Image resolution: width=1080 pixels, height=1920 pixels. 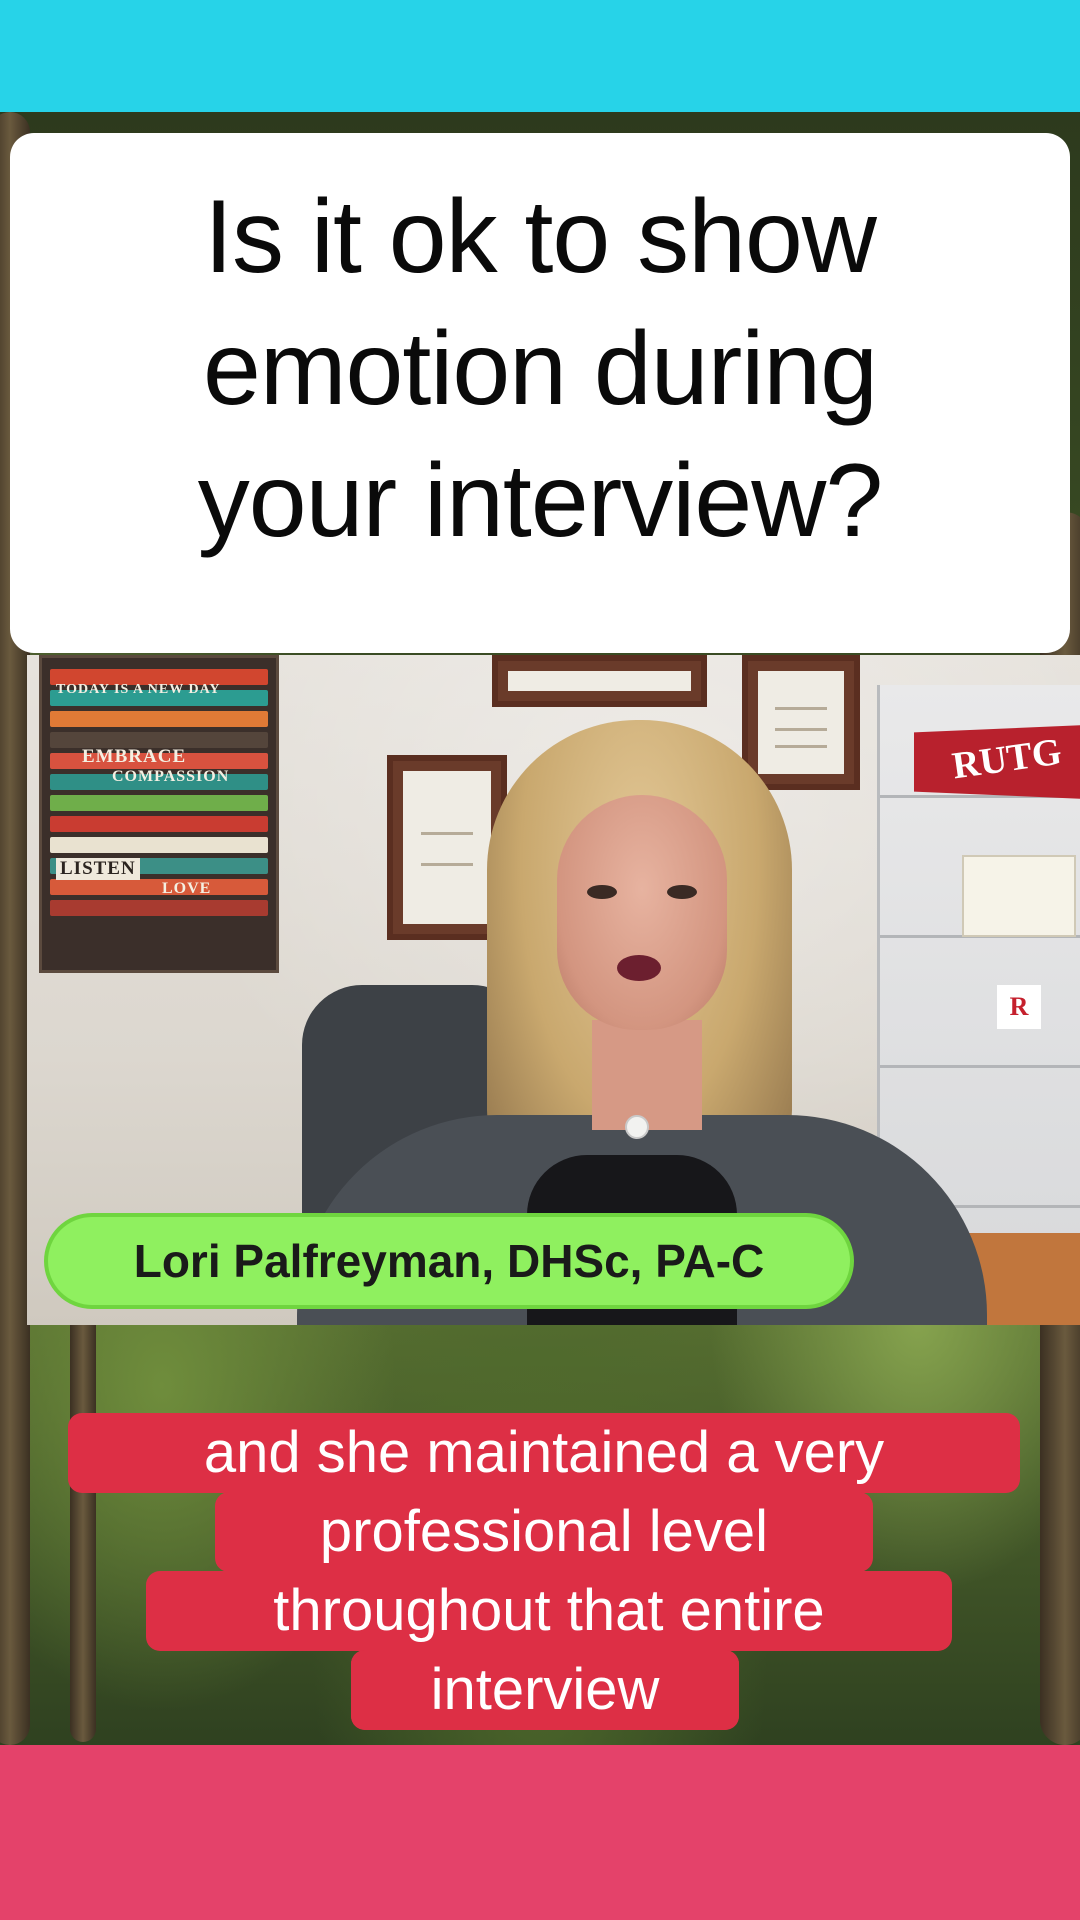 What do you see at coordinates (642, 912) in the screenshot?
I see `speaker-face` at bounding box center [642, 912].